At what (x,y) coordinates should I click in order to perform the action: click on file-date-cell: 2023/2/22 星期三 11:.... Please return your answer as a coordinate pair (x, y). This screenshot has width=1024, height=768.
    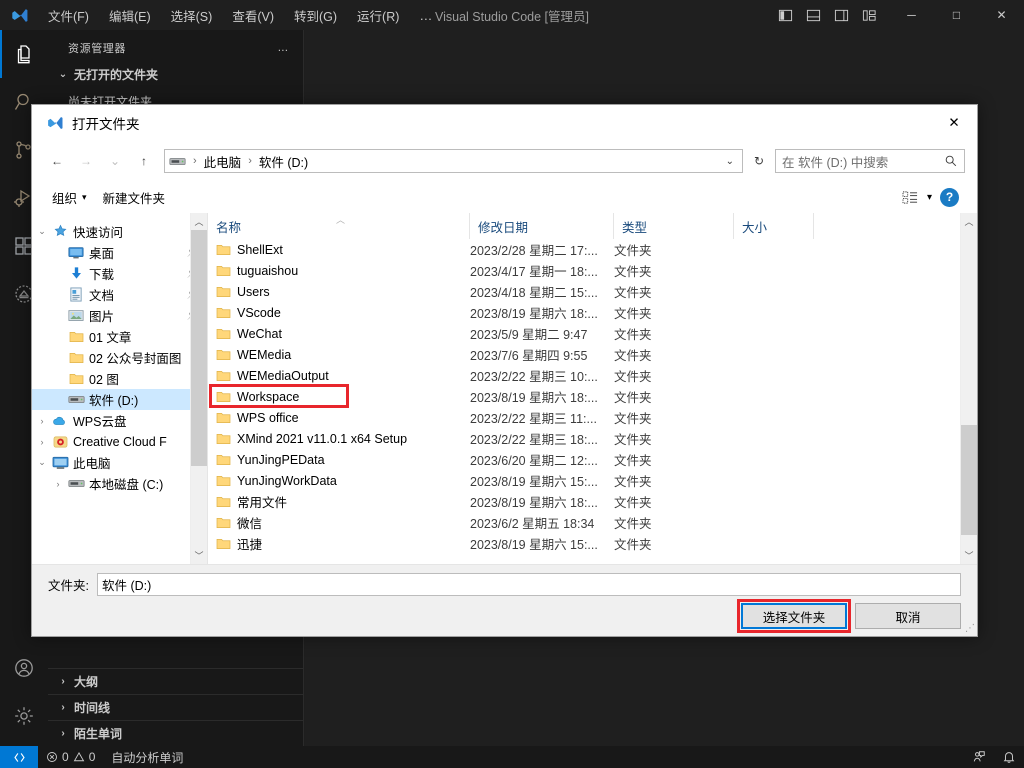
    Looking at the image, I should click on (533, 419).